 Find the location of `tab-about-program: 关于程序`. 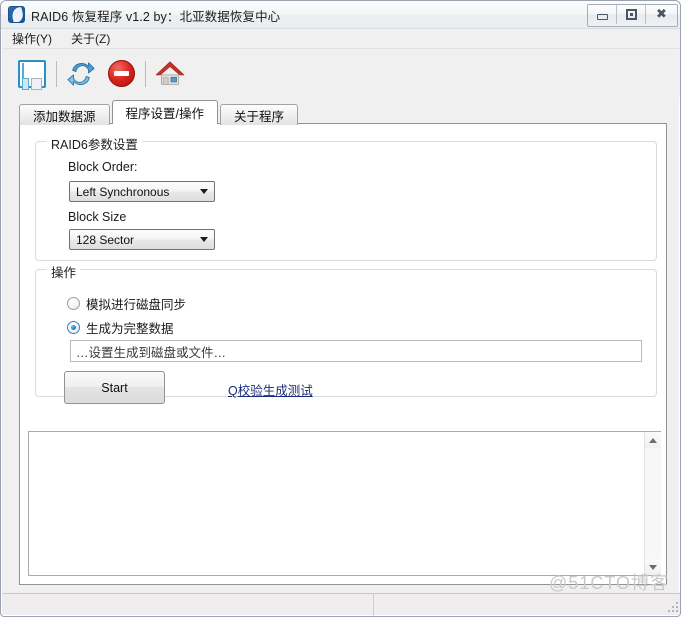

tab-about-program: 关于程序 is located at coordinates (259, 114).